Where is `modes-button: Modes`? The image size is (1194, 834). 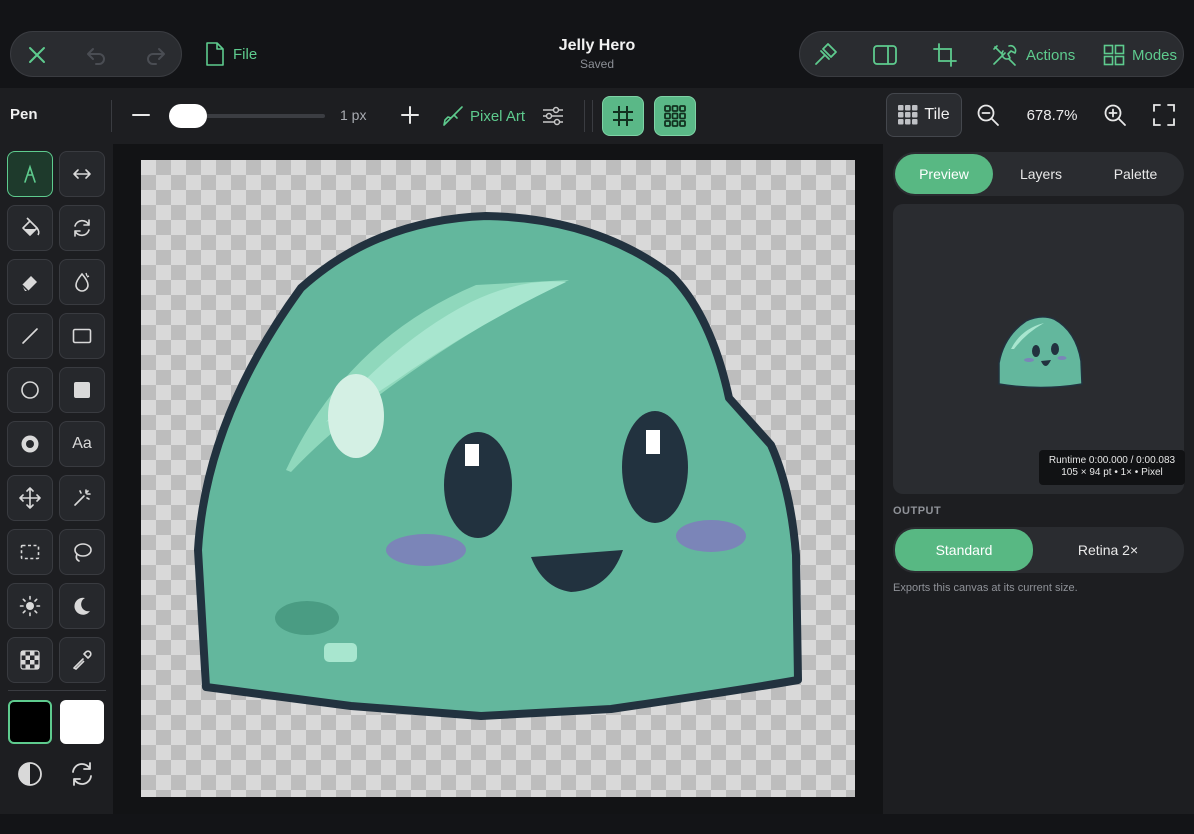
modes-button: Modes is located at coordinates (1140, 55).